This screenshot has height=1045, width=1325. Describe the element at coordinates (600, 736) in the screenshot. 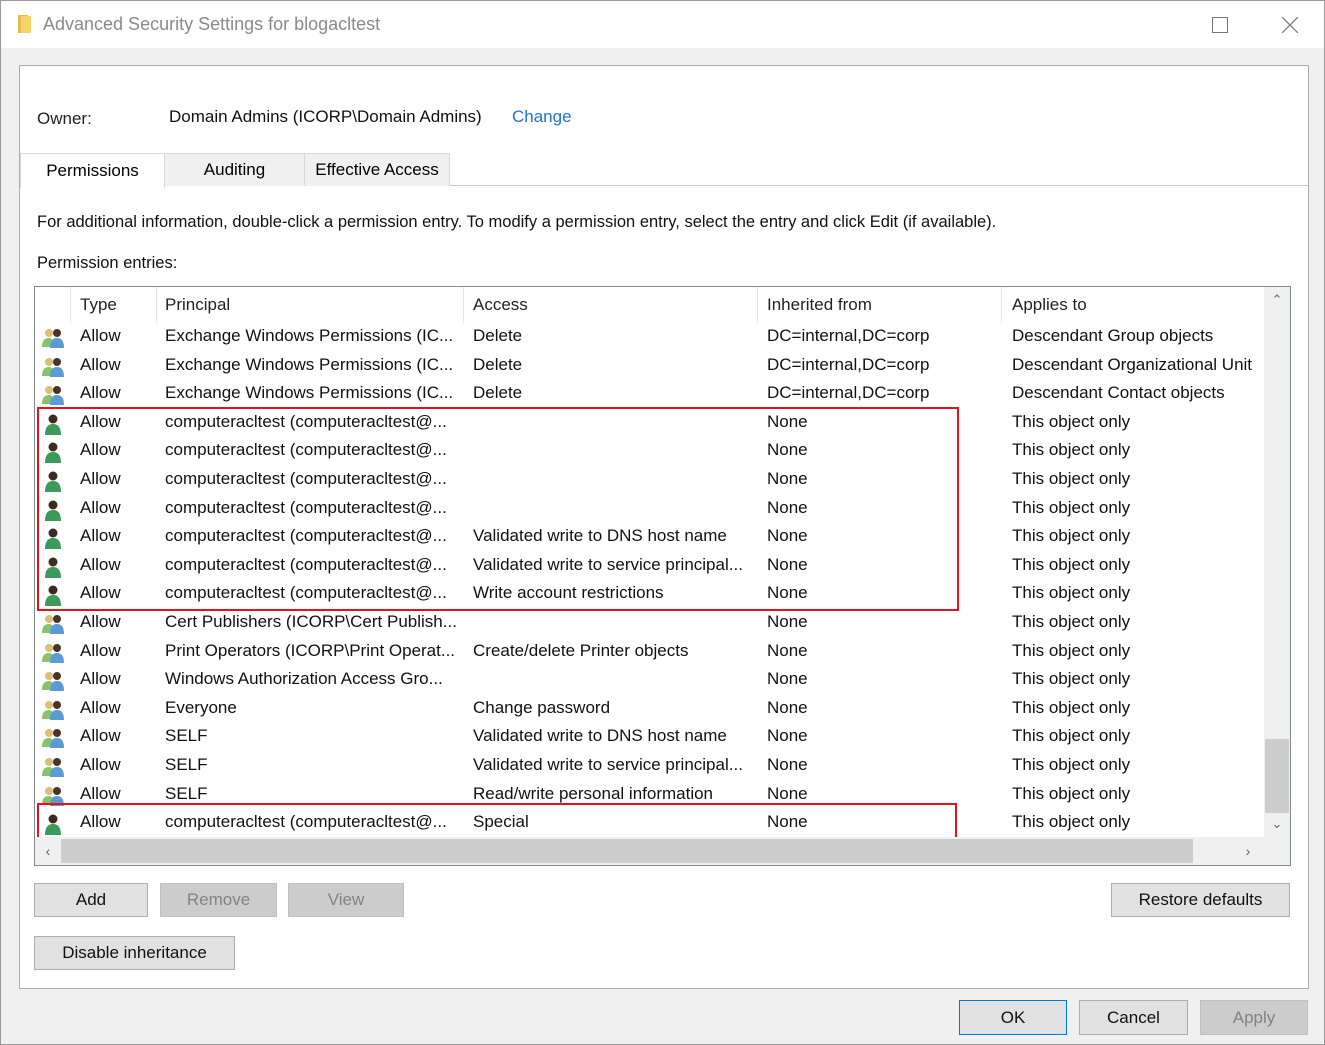

I see `cell-access: Validated write to DNS host name` at that location.